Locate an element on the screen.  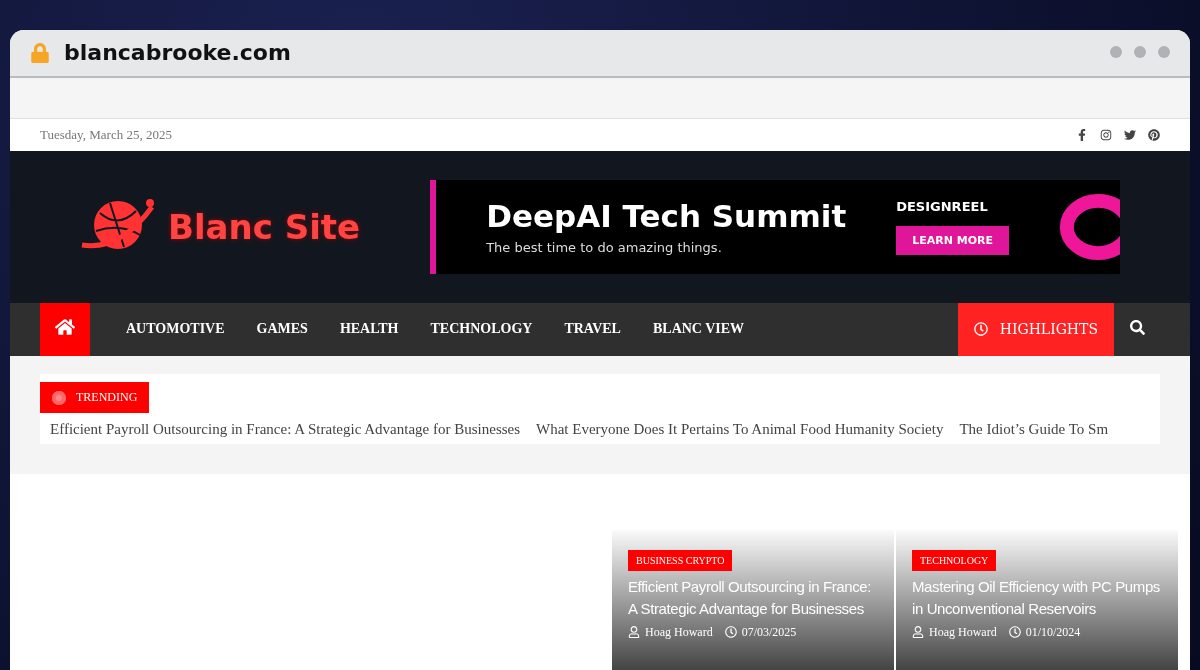
banner-tagline: The best time to do amazing things. is located at coordinates (604, 248).